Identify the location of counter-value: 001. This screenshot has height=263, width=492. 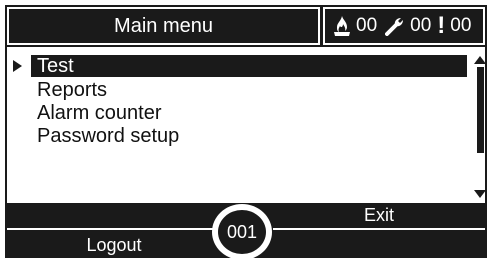
(242, 232).